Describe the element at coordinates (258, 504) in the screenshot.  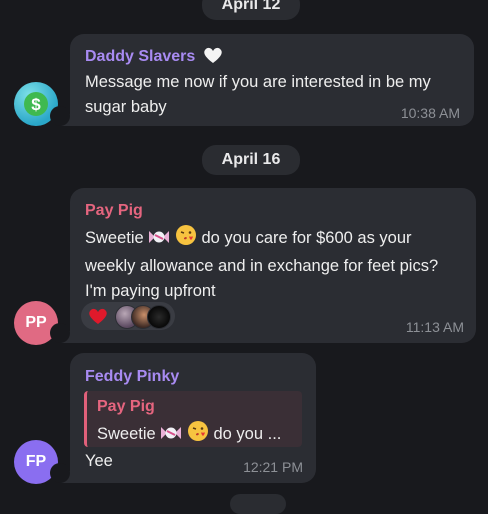
I see `date-separator` at that location.